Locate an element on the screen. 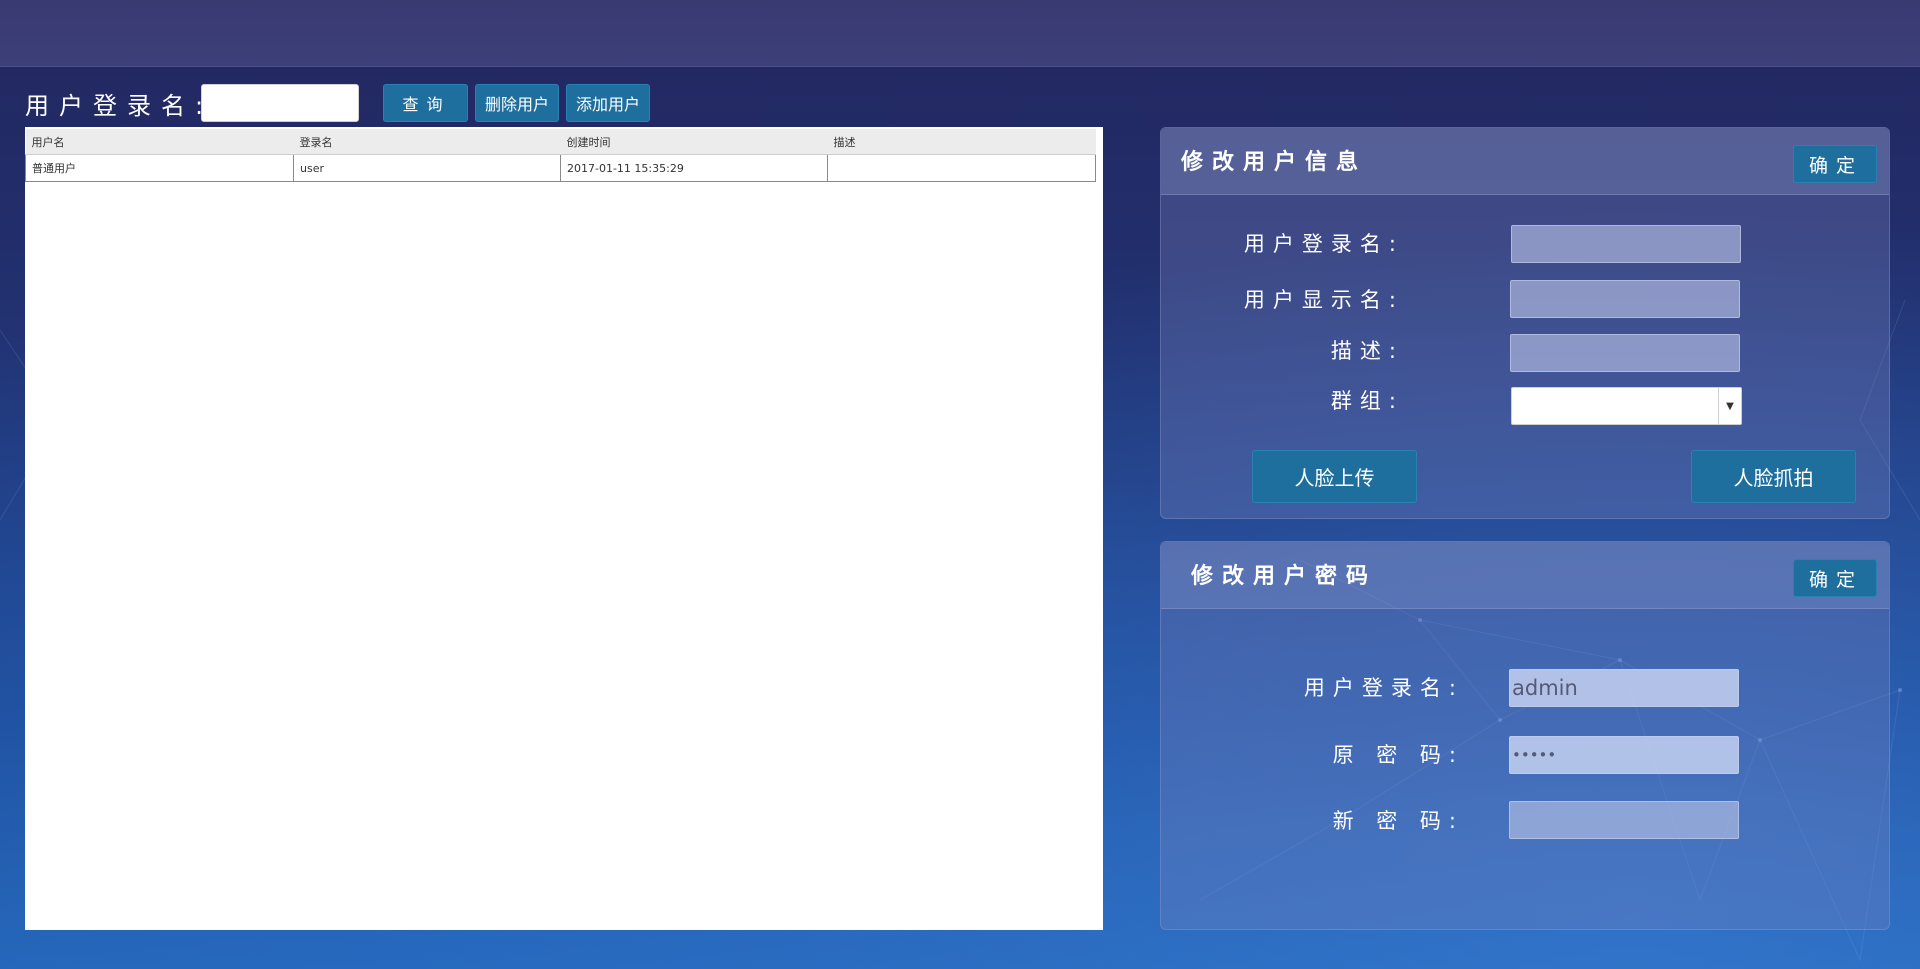  cell-description is located at coordinates (961, 168).